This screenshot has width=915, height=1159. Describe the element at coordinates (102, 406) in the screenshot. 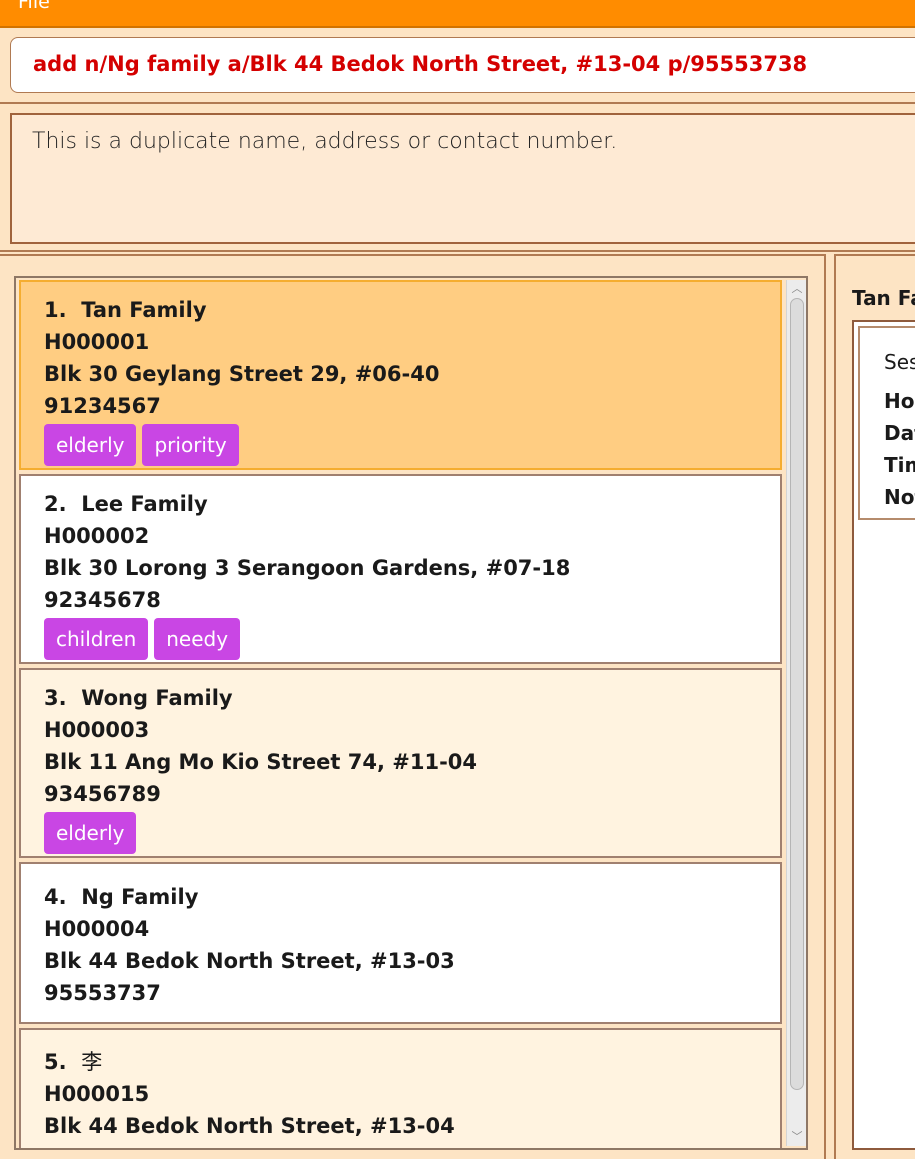

I see `household-phone: 91234567` at that location.